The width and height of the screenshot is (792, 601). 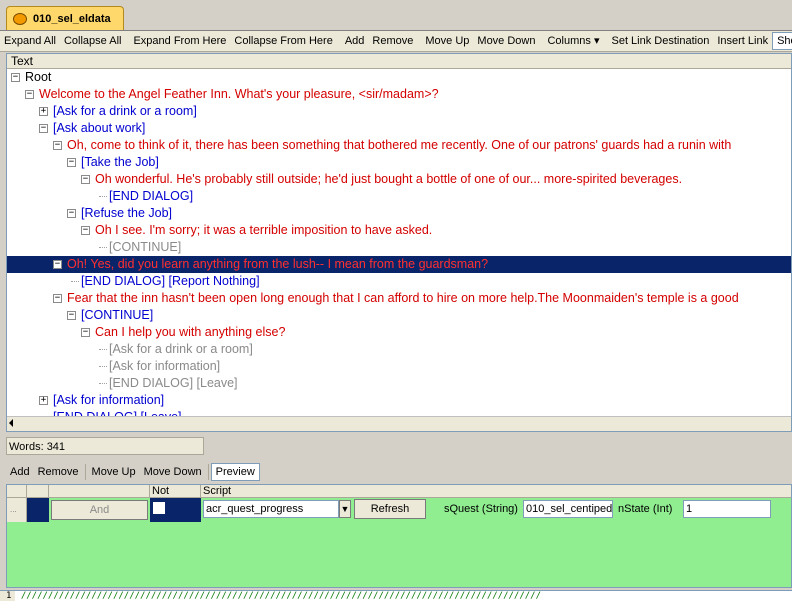 I want to click on tree-row: − [Refuse the Job], so click(x=399, y=213).